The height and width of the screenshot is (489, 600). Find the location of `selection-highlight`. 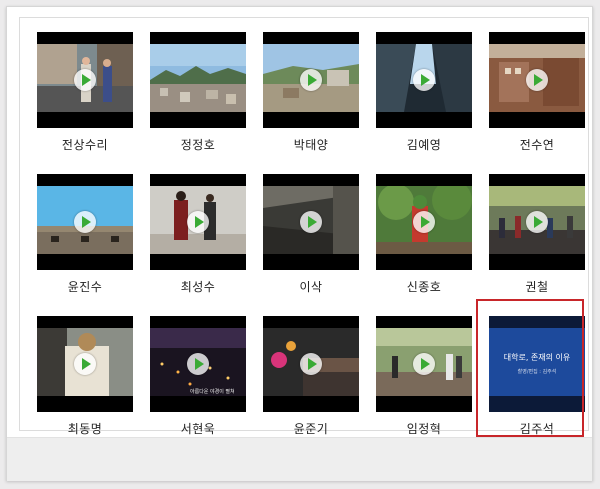

selection-highlight is located at coordinates (530, 368).